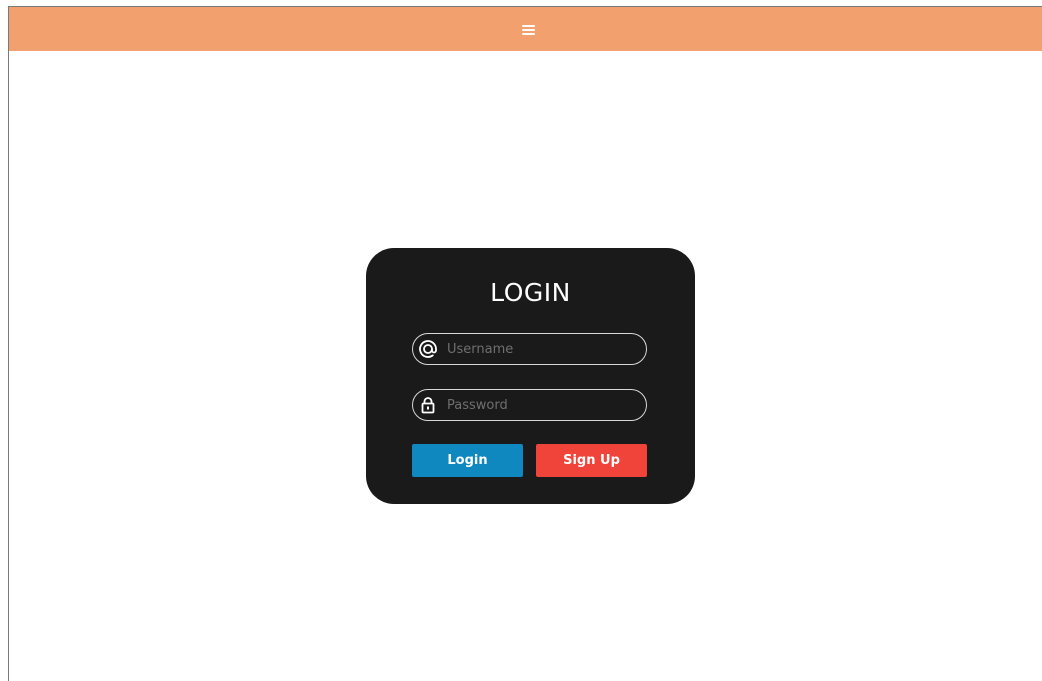 Image resolution: width=1042 pixels, height=681 pixels. What do you see at coordinates (591, 460) in the screenshot?
I see `sign-up-button: Sign Up` at bounding box center [591, 460].